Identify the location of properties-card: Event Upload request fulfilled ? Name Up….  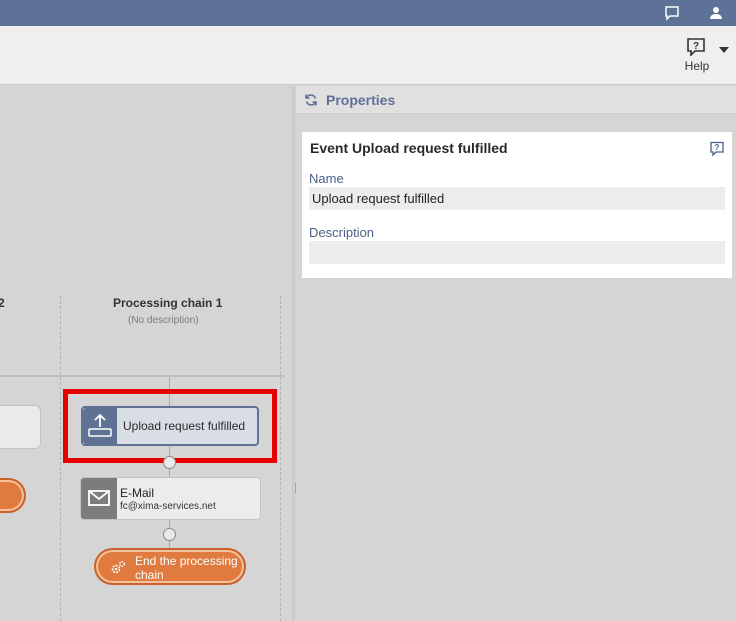
(517, 205).